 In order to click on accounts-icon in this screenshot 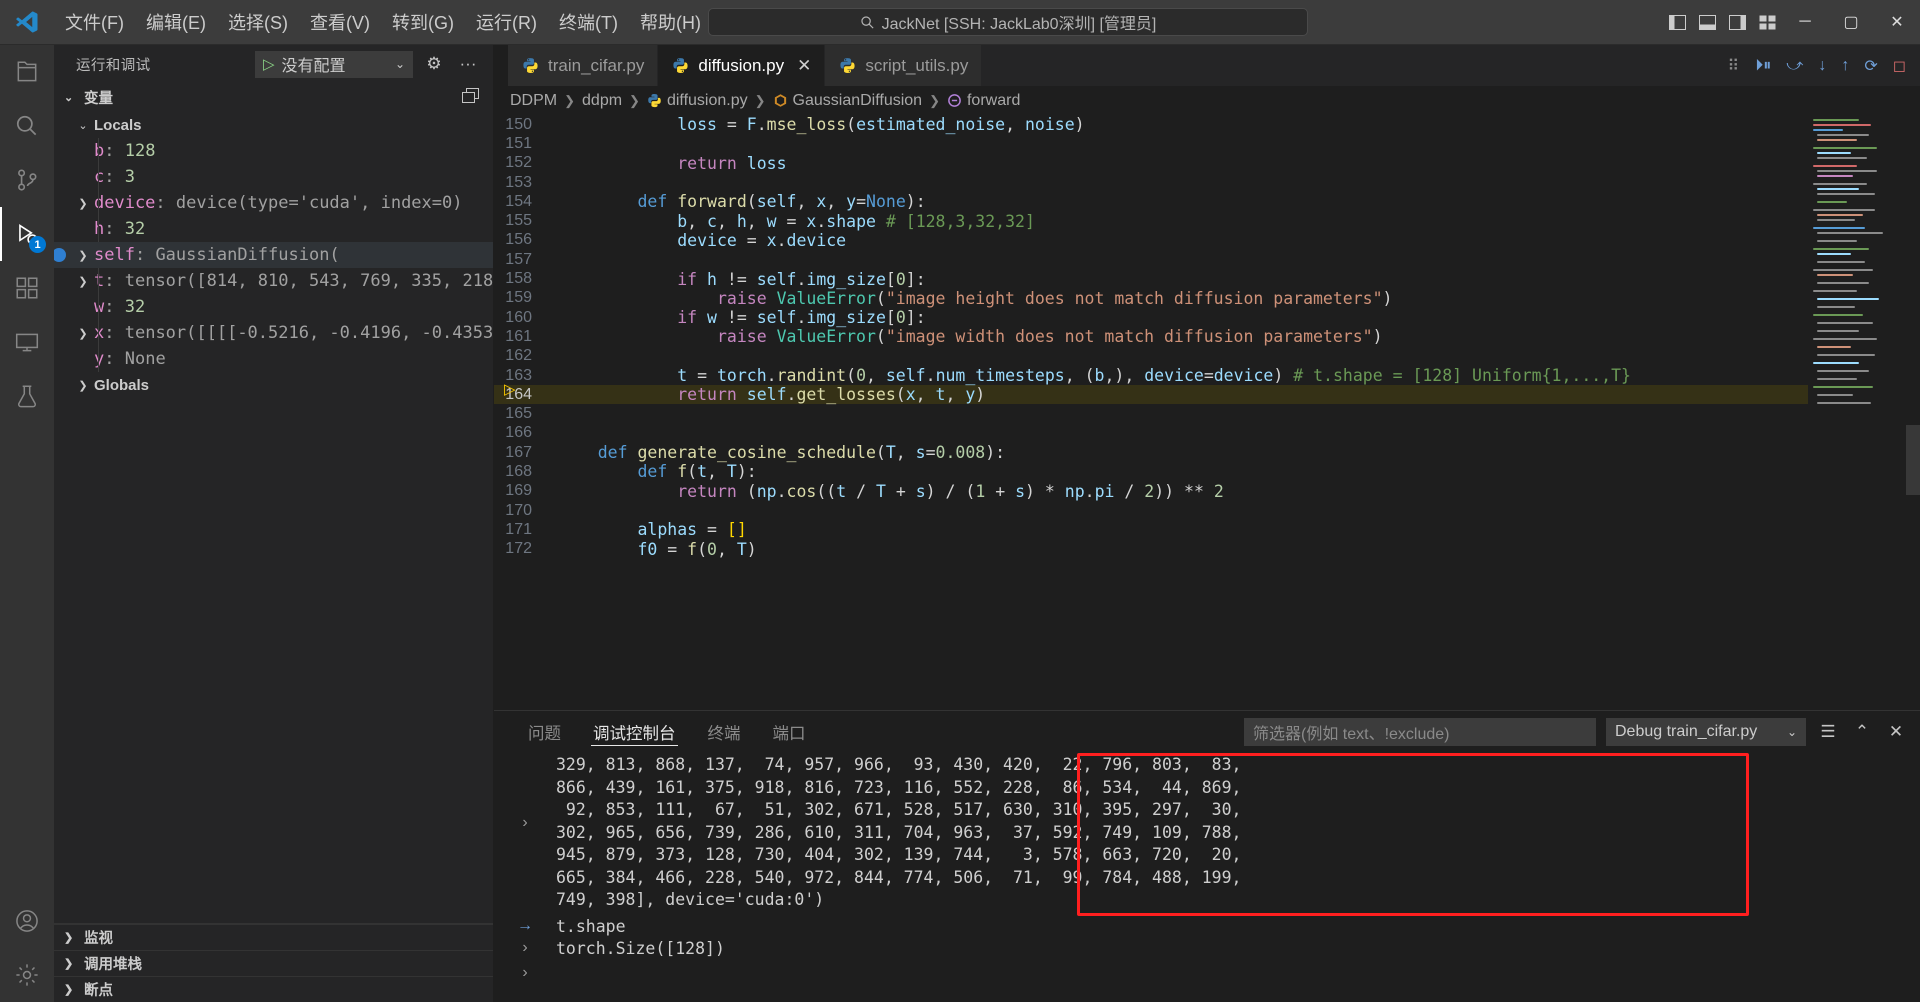, I will do `click(27, 921)`.